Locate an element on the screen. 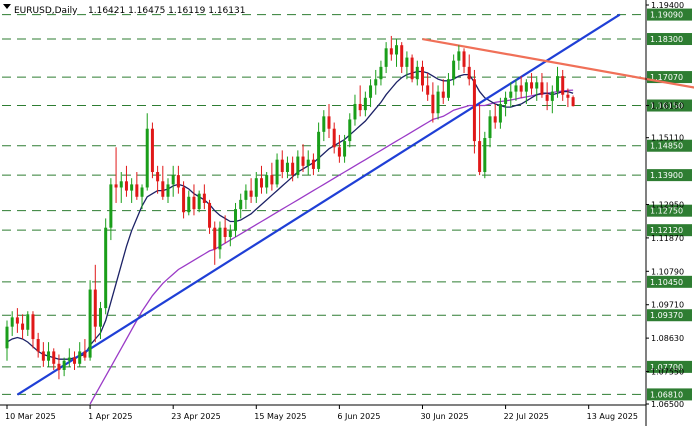 This screenshot has height=426, width=694. time-tick-label: 22 Jul 2025 is located at coordinates (526, 416).